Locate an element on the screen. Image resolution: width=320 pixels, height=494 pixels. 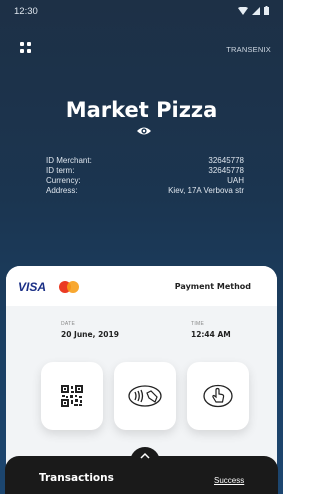
brand-name: TRANSENIX is located at coordinates (248, 49).